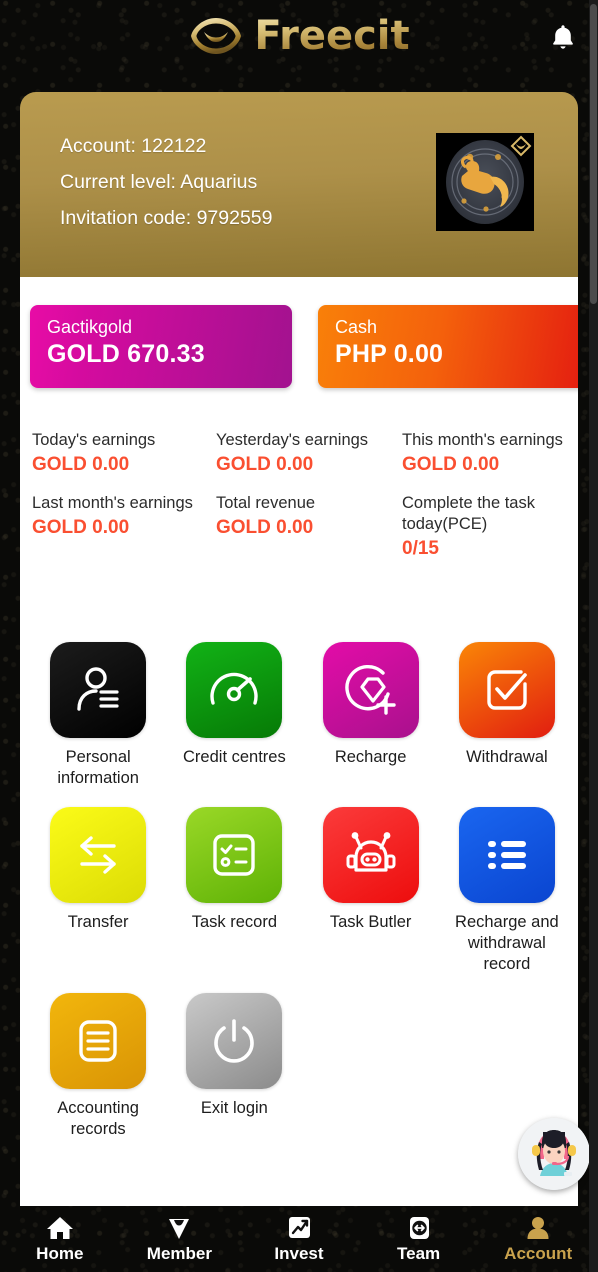 This screenshot has height=1272, width=598. I want to click on robot-icon, so click(371, 852).